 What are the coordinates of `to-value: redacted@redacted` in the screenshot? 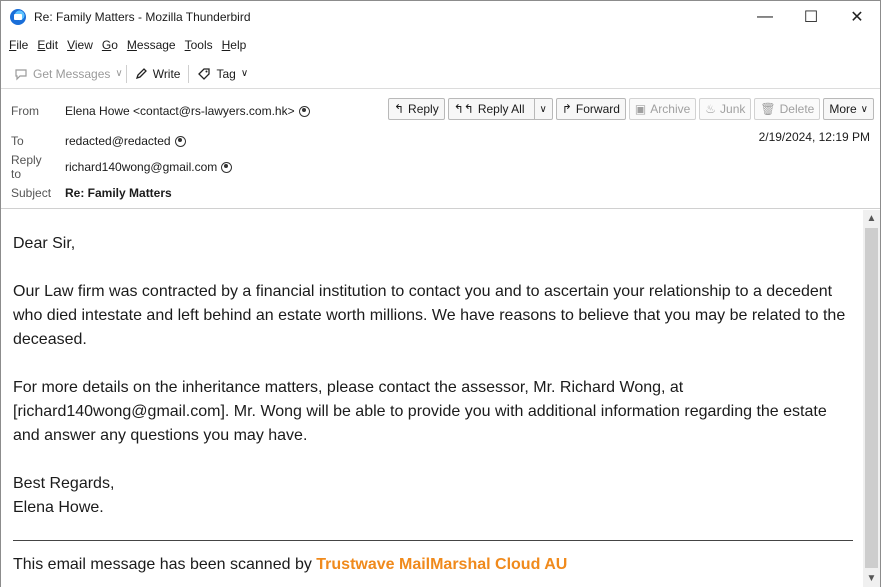 It's located at (125, 141).